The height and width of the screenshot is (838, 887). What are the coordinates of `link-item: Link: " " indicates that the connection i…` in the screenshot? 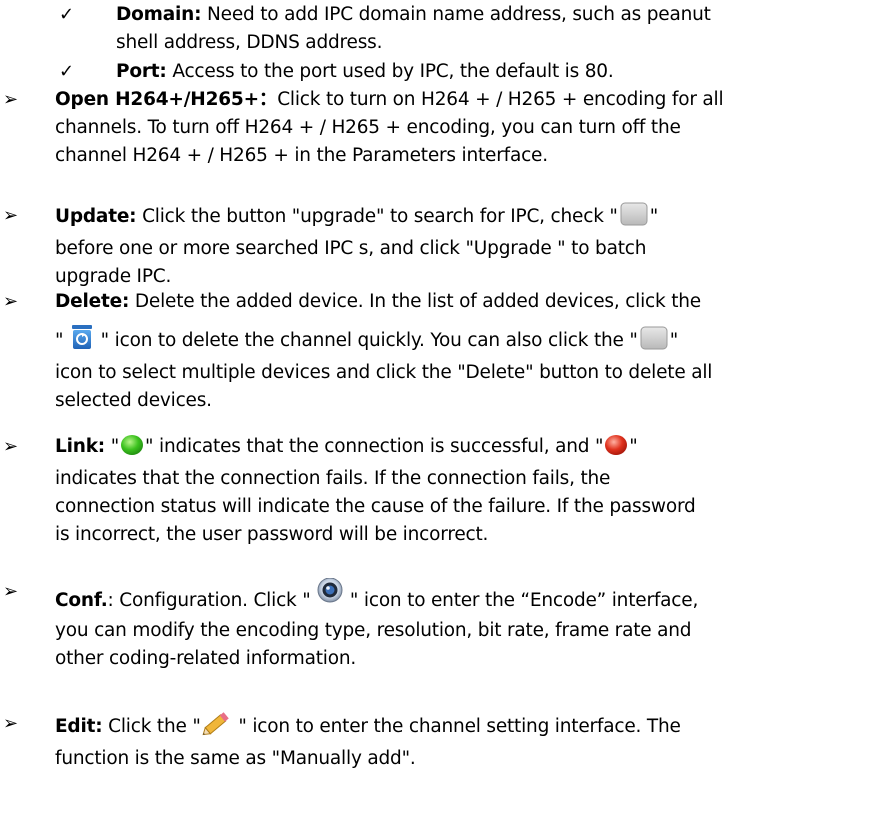 It's located at (375, 491).